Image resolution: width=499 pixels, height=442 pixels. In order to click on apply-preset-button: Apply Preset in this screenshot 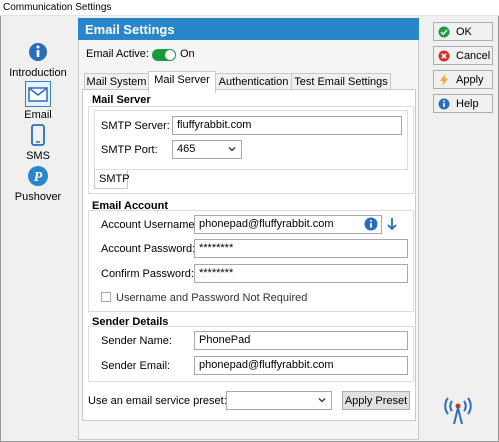, I will do `click(376, 400)`.